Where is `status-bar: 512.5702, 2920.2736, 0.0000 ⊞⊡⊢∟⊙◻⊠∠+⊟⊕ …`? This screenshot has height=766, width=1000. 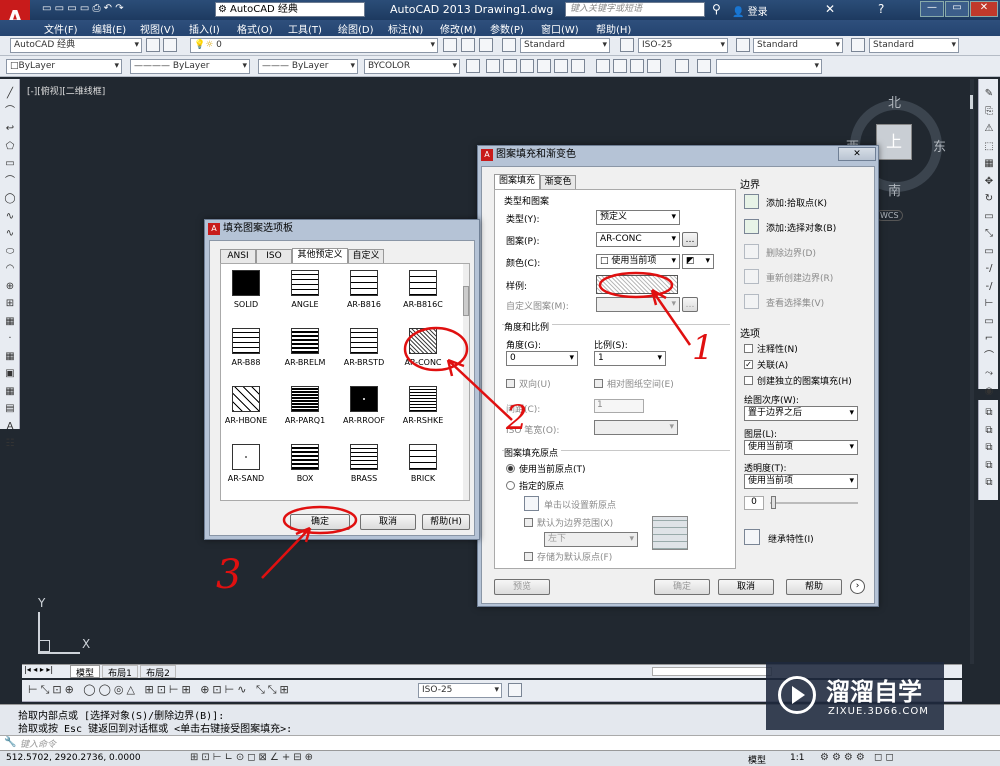
status-bar: 512.5702, 2920.2736, 0.0000 ⊞⊡⊢∟⊙◻⊠∠+⊟⊕ … is located at coordinates (500, 758).